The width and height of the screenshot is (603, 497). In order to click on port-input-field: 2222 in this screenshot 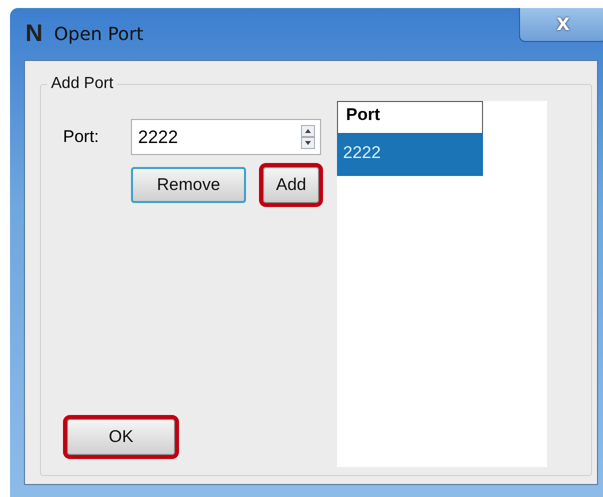, I will do `click(226, 137)`.